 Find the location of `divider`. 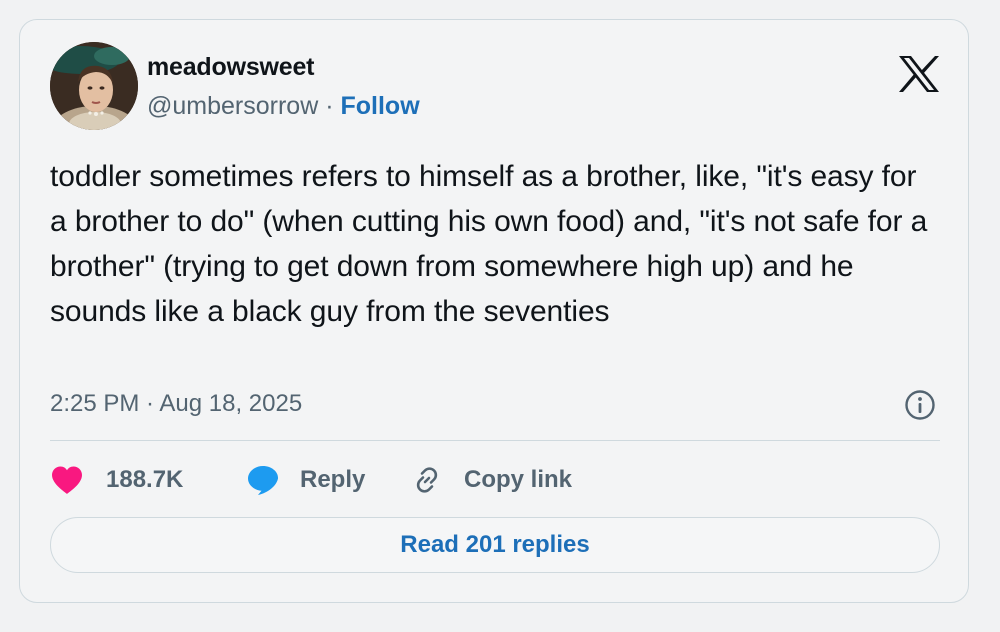

divider is located at coordinates (495, 440).